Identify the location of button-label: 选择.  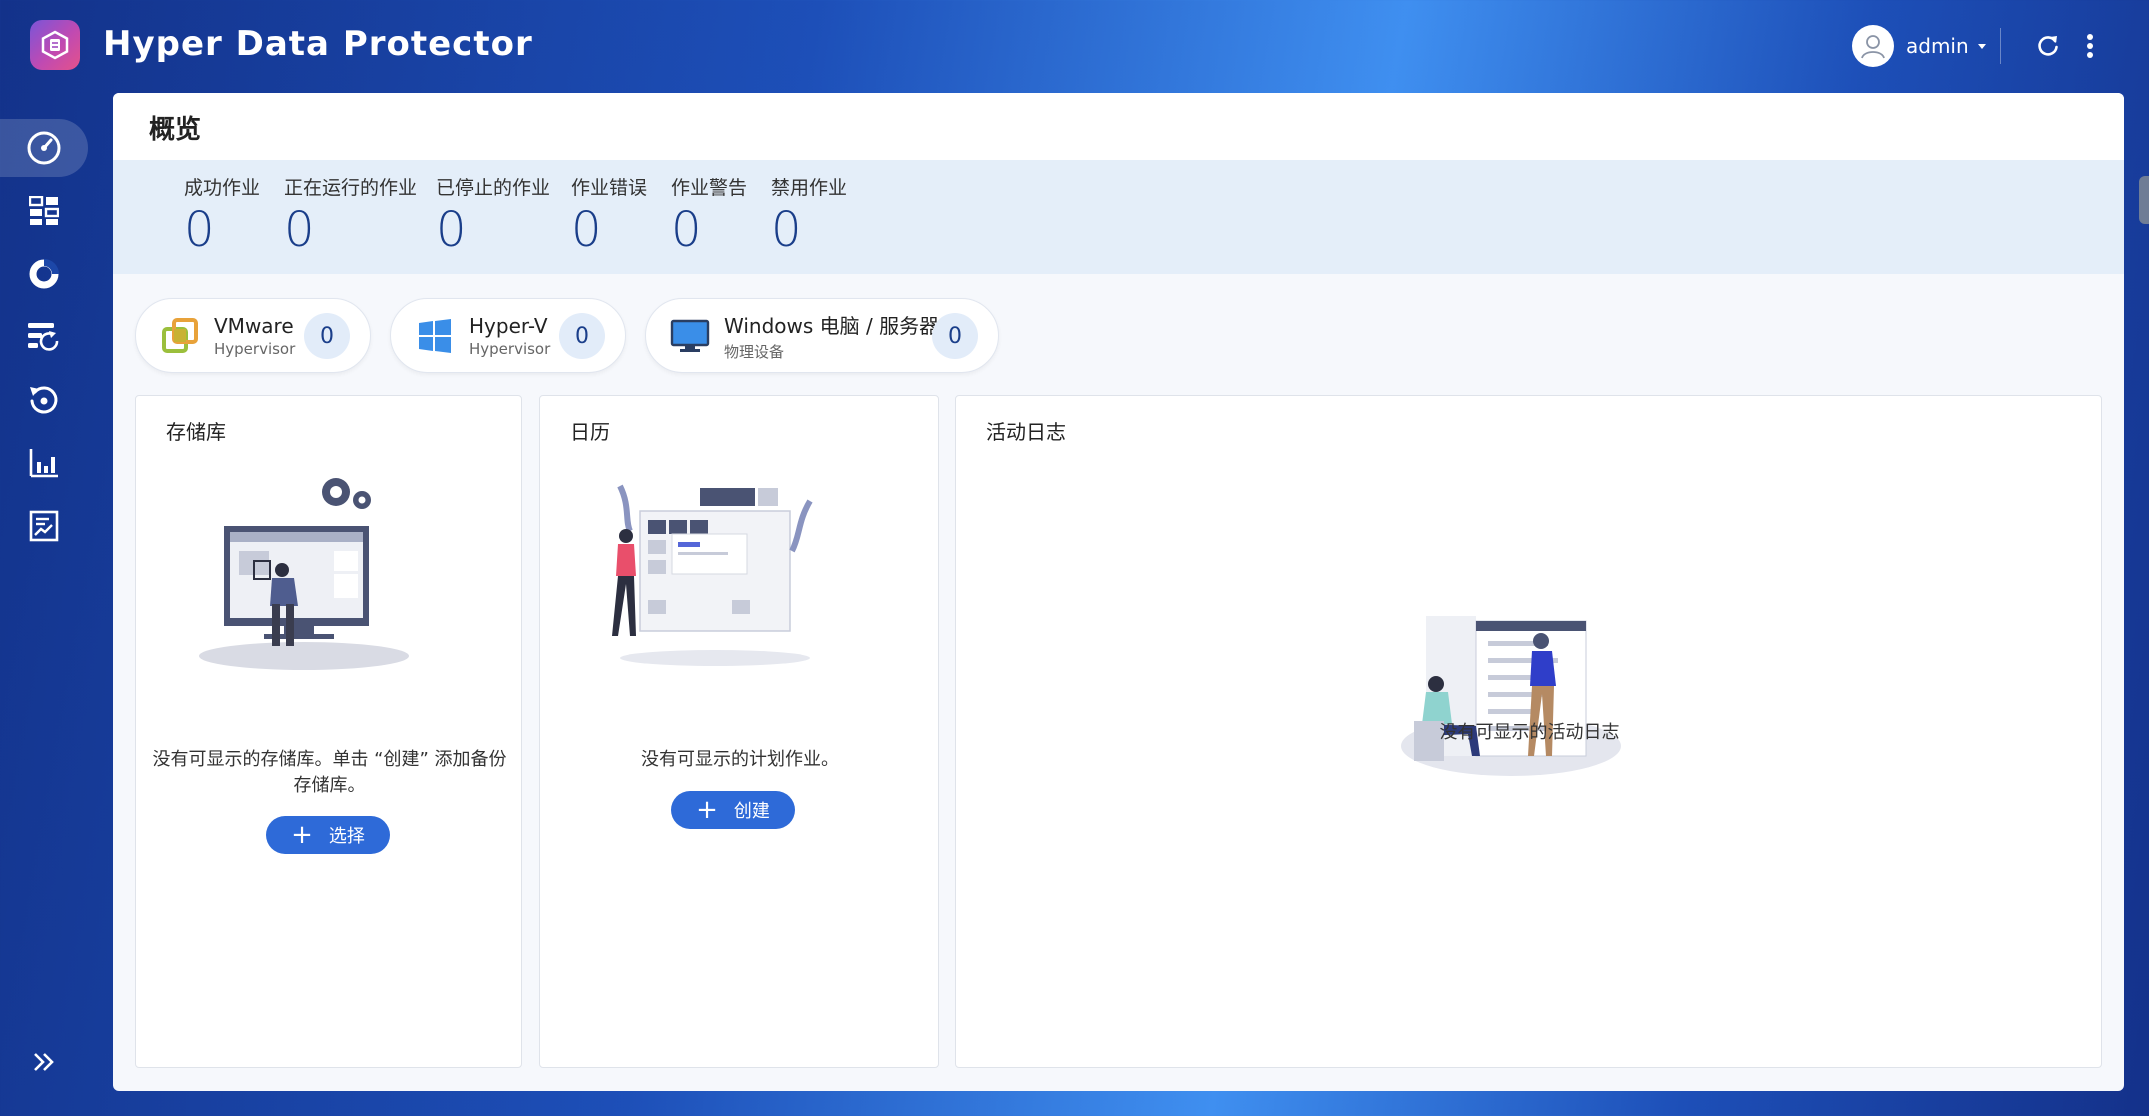
(346, 836).